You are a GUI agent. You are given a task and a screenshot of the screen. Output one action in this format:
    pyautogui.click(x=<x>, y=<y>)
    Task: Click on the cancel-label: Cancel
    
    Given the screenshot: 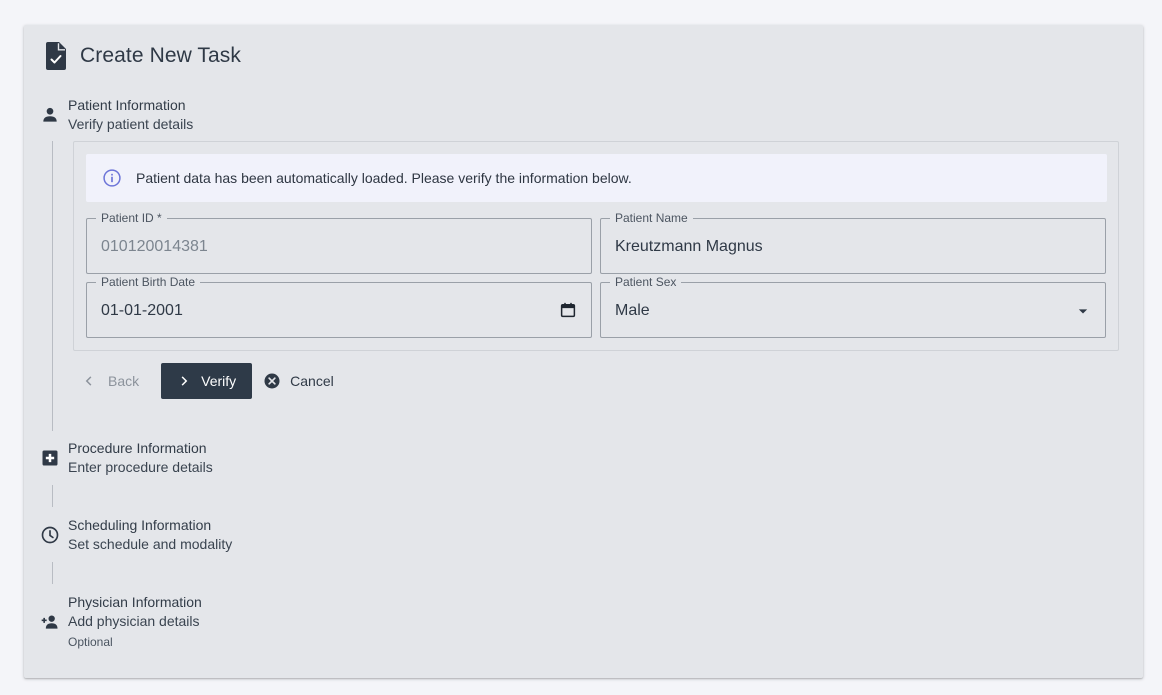 What is the action you would take?
    pyautogui.click(x=312, y=381)
    